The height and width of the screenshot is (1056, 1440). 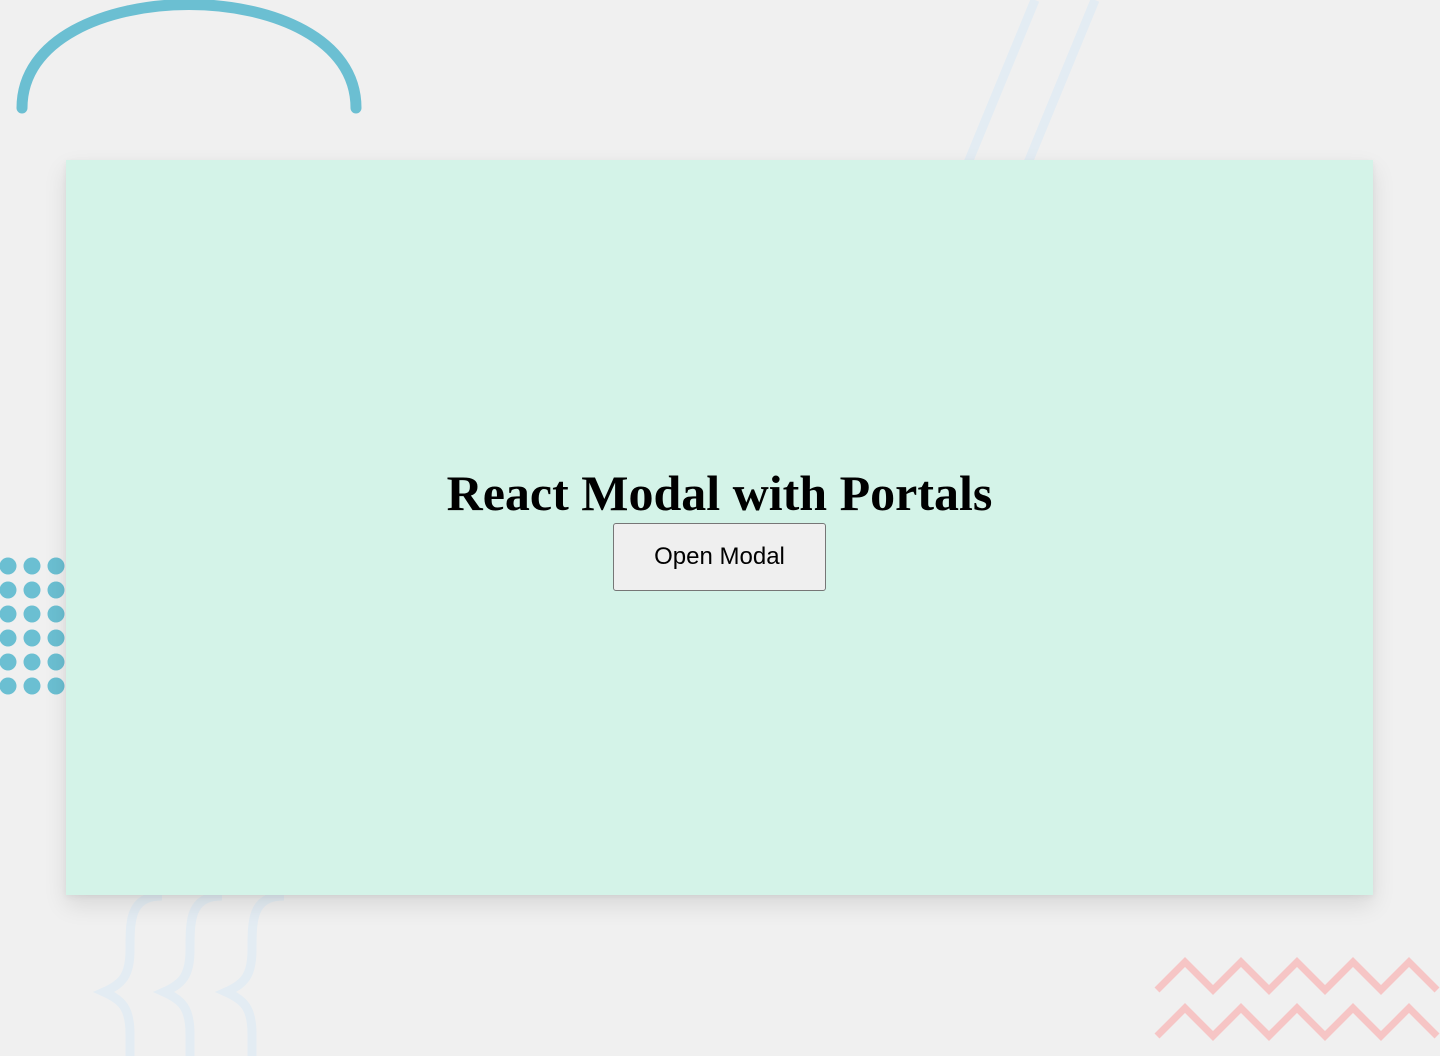 I want to click on arc-decoration, so click(x=189, y=57).